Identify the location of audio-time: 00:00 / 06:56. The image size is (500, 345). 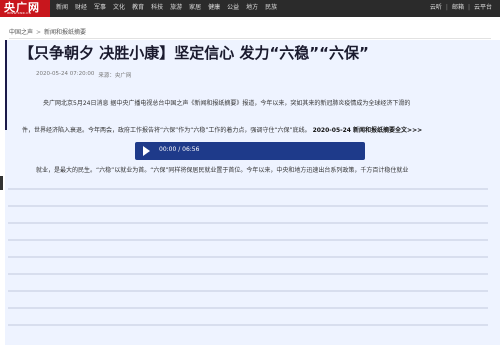
(179, 149).